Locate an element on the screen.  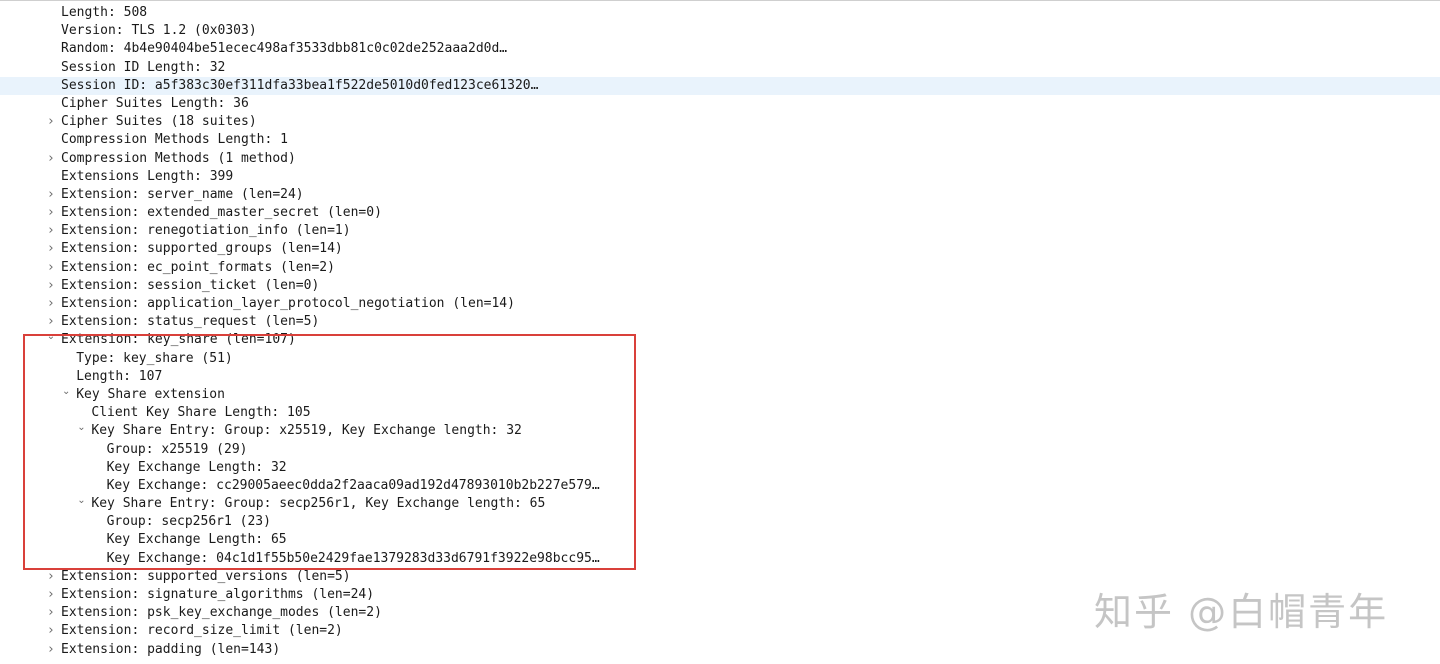
tree-row-label: Extension: signature_algorithms (len=24) is located at coordinates (218, 594).